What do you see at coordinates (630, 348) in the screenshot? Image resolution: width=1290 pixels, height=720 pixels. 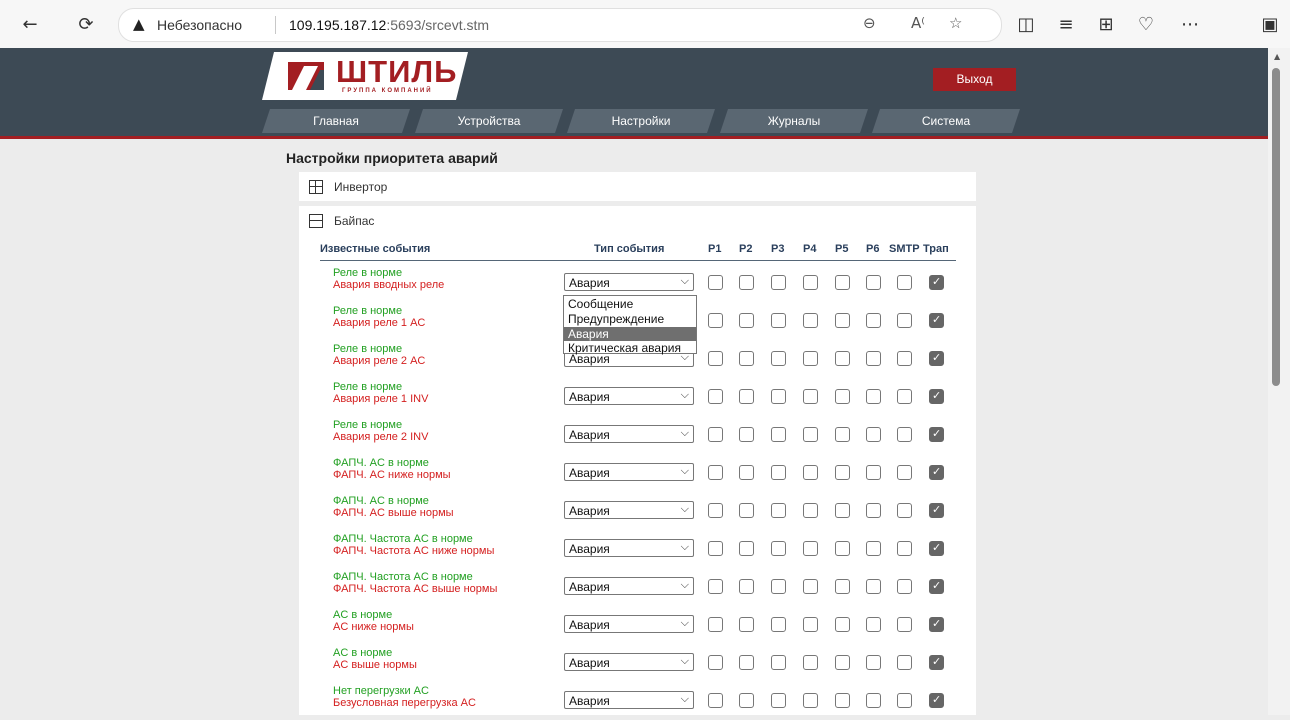 I see `dropdown-option: Критическая авария` at bounding box center [630, 348].